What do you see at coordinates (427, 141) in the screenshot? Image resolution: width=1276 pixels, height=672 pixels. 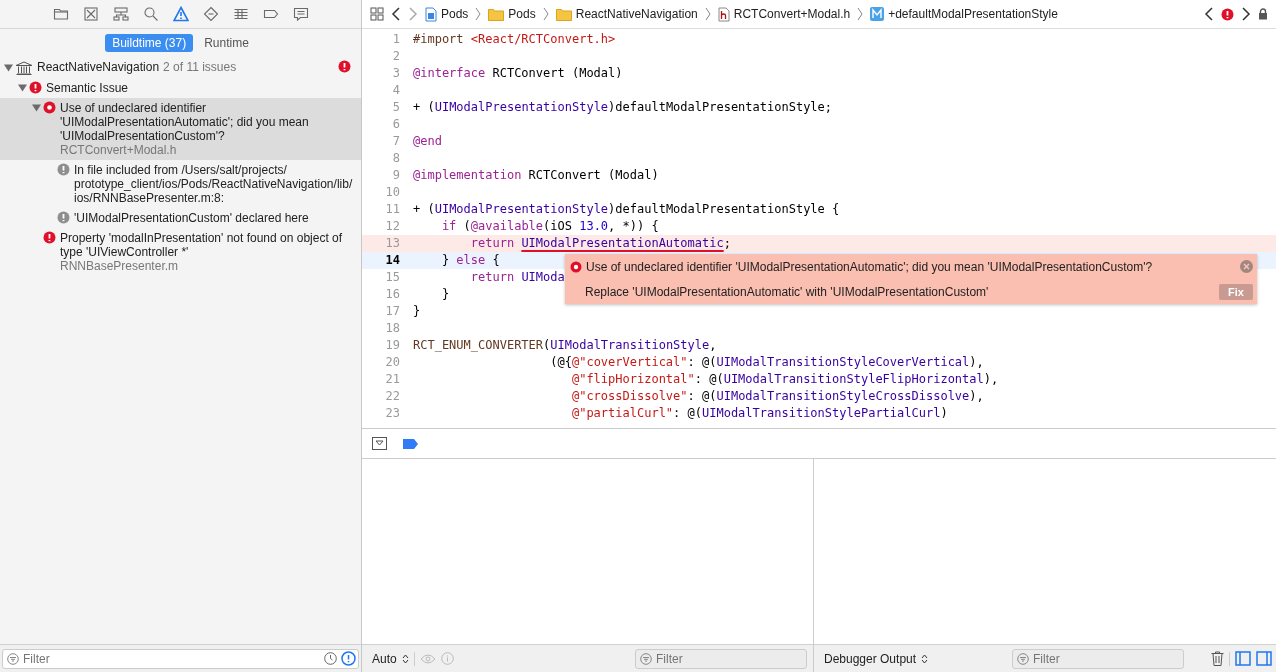 I see `code-text: @end` at bounding box center [427, 141].